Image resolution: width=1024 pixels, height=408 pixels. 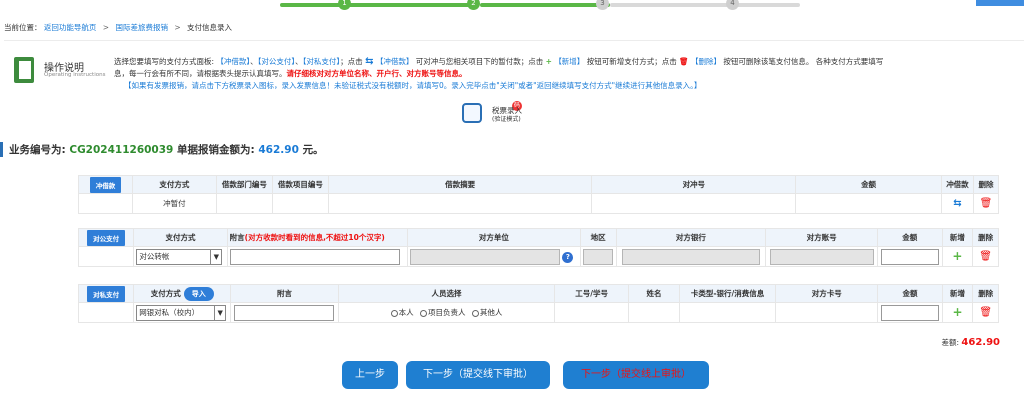 I want to click on private-tag-cell: 对私支付, so click(x=106, y=293).